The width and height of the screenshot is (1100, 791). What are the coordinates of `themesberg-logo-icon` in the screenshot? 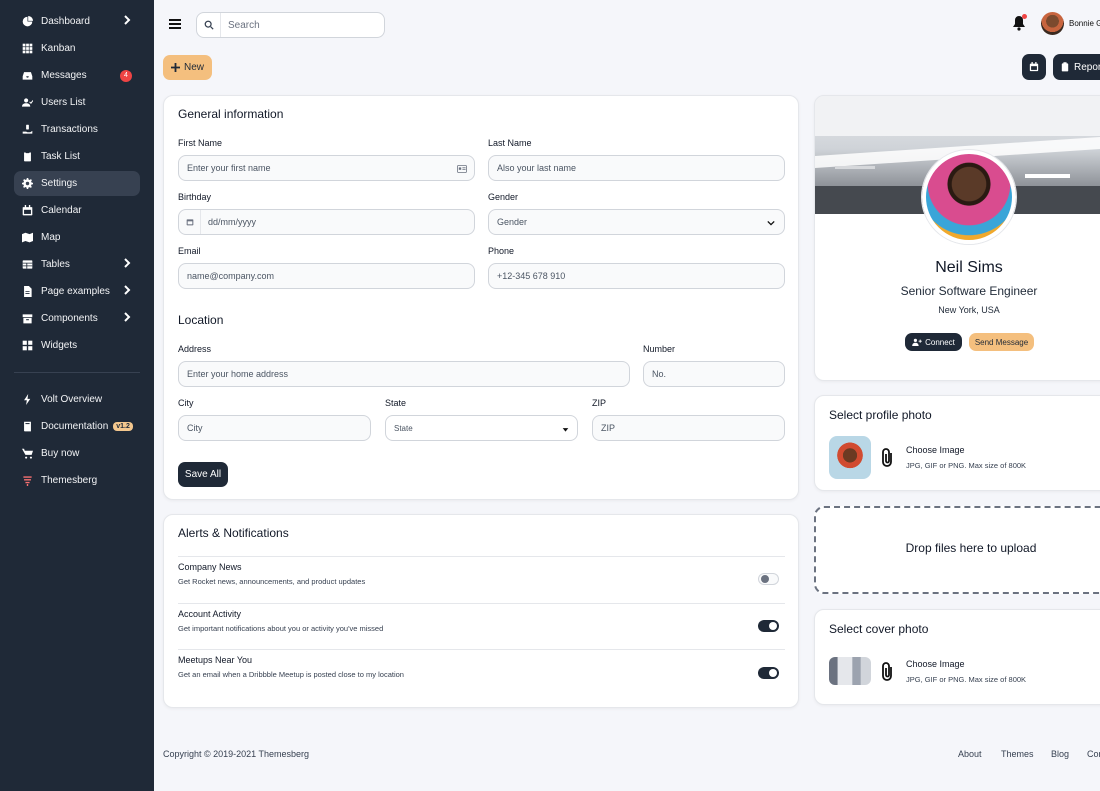 It's located at (27, 481).